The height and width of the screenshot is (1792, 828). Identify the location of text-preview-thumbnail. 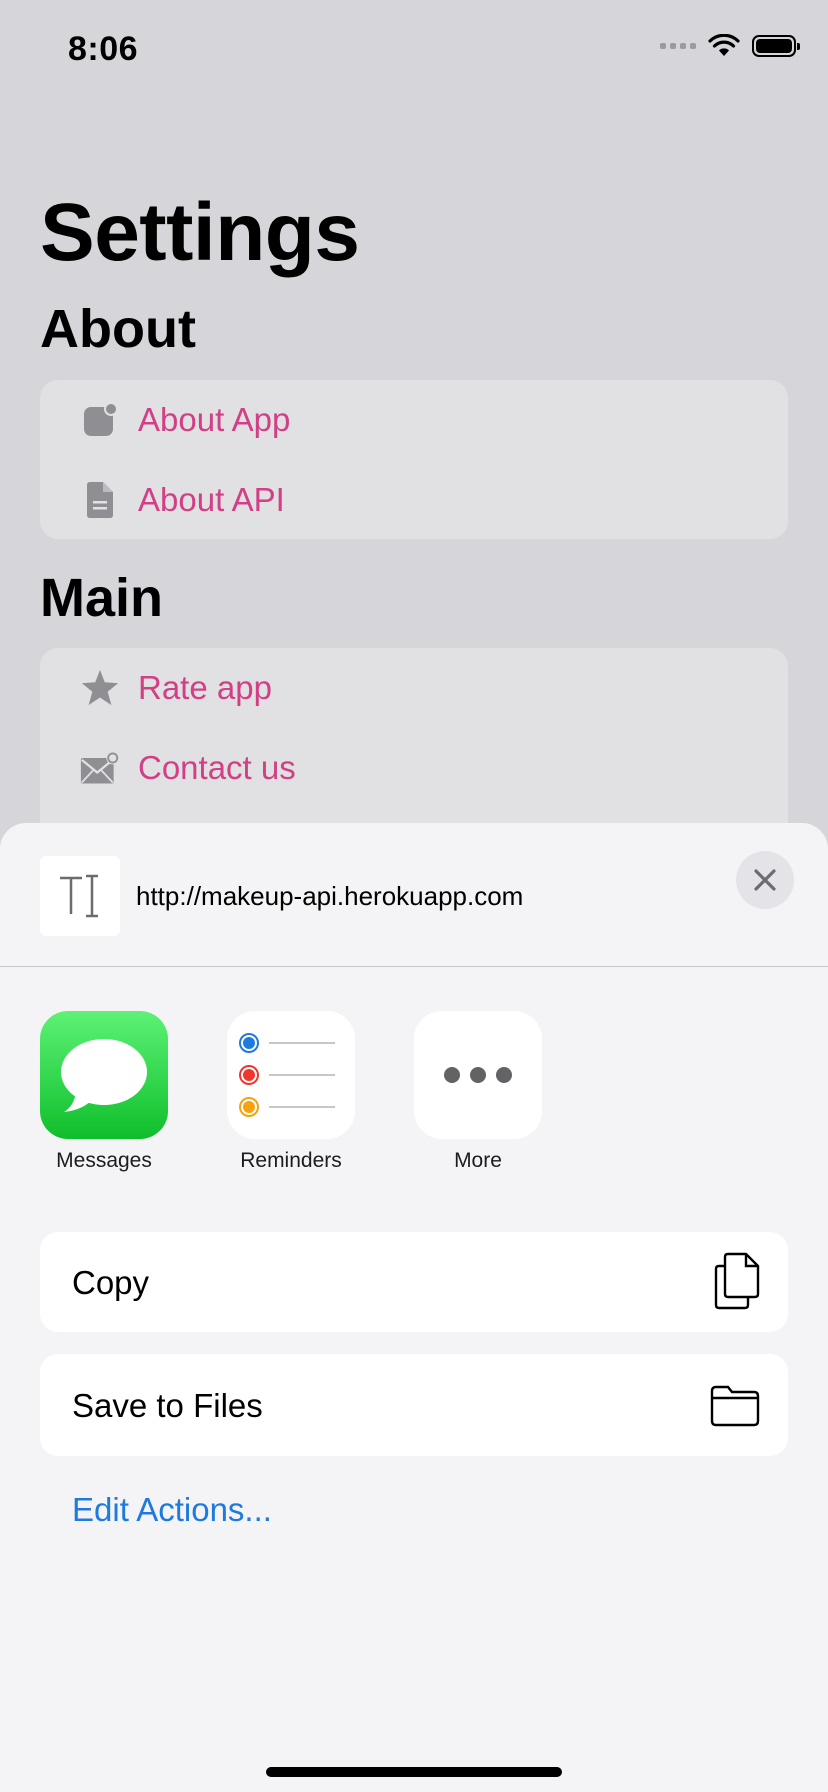
(80, 896).